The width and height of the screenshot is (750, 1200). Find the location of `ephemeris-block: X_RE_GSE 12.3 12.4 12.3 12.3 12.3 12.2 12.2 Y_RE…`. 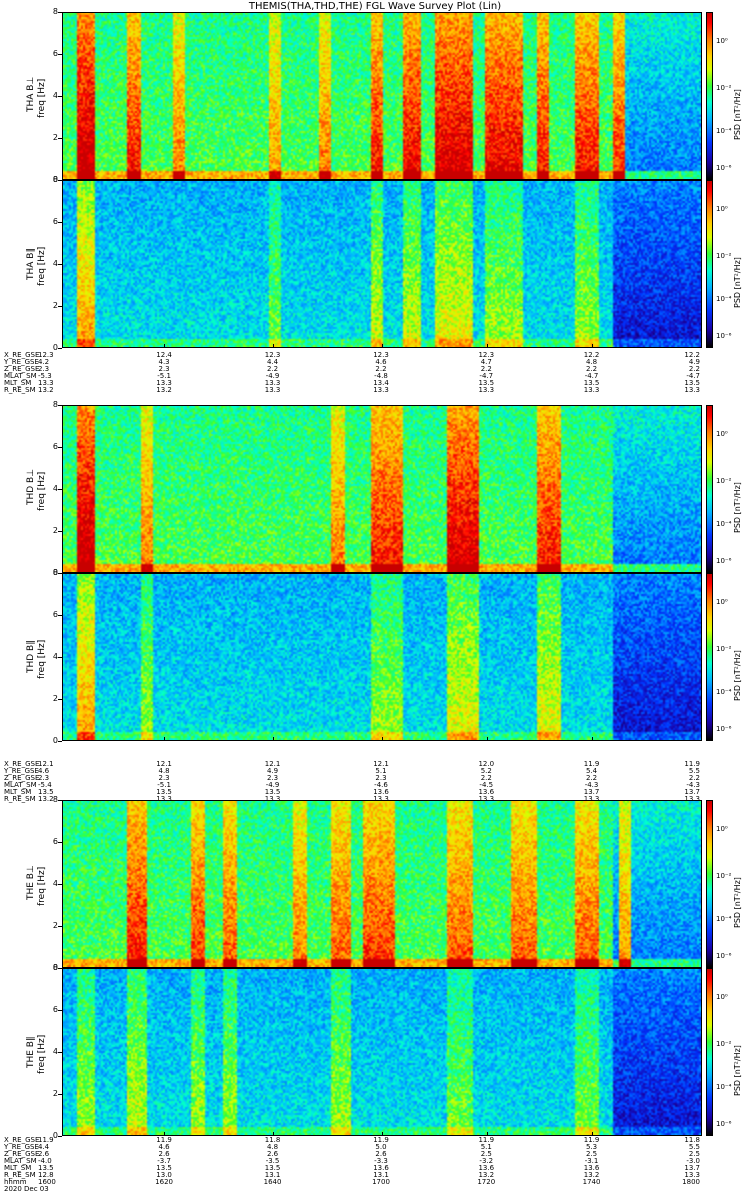

ephemeris-block: X_RE_GSE 12.3 12.4 12.3 12.3 12.3 12.2 12.2 Y_RE… is located at coordinates (377, 373).